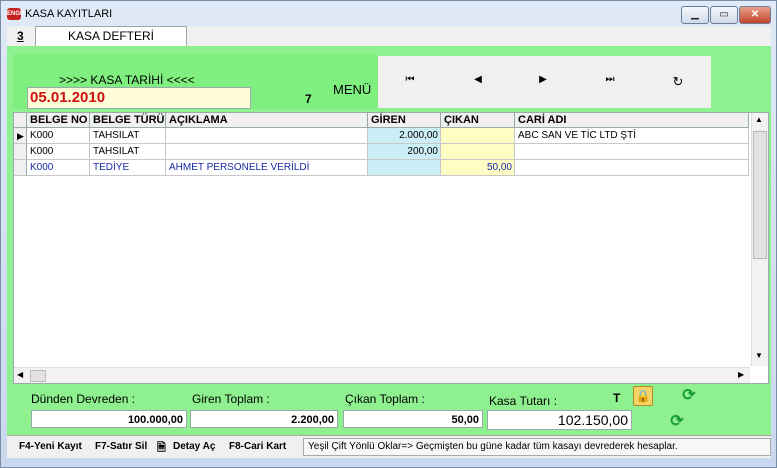  I want to click on close-button: ✕, so click(755, 15).